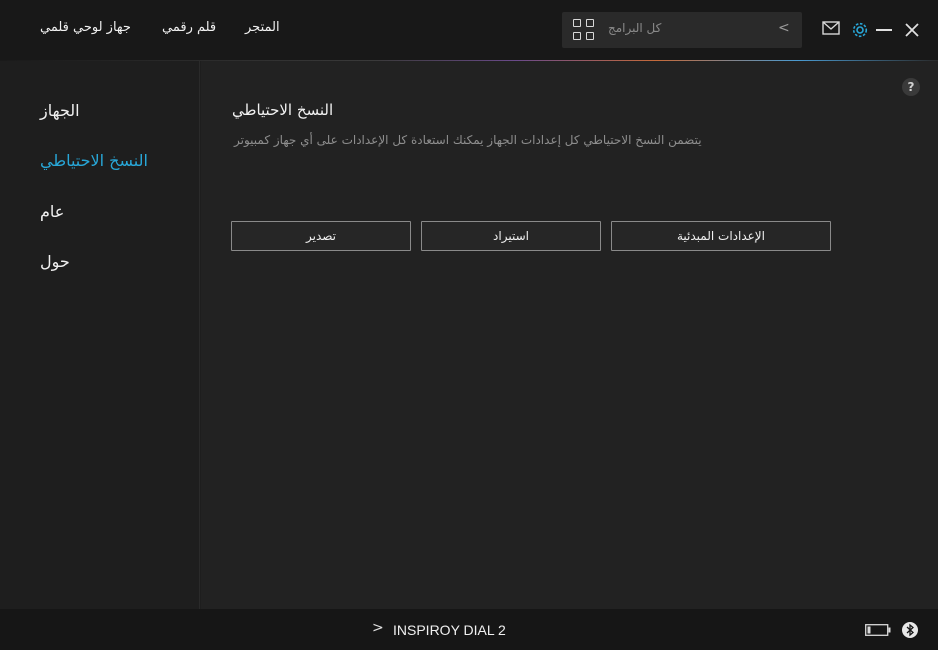 Image resolution: width=938 pixels, height=650 pixels. What do you see at coordinates (262, 27) in the screenshot?
I see `tab-store: المتجر` at bounding box center [262, 27].